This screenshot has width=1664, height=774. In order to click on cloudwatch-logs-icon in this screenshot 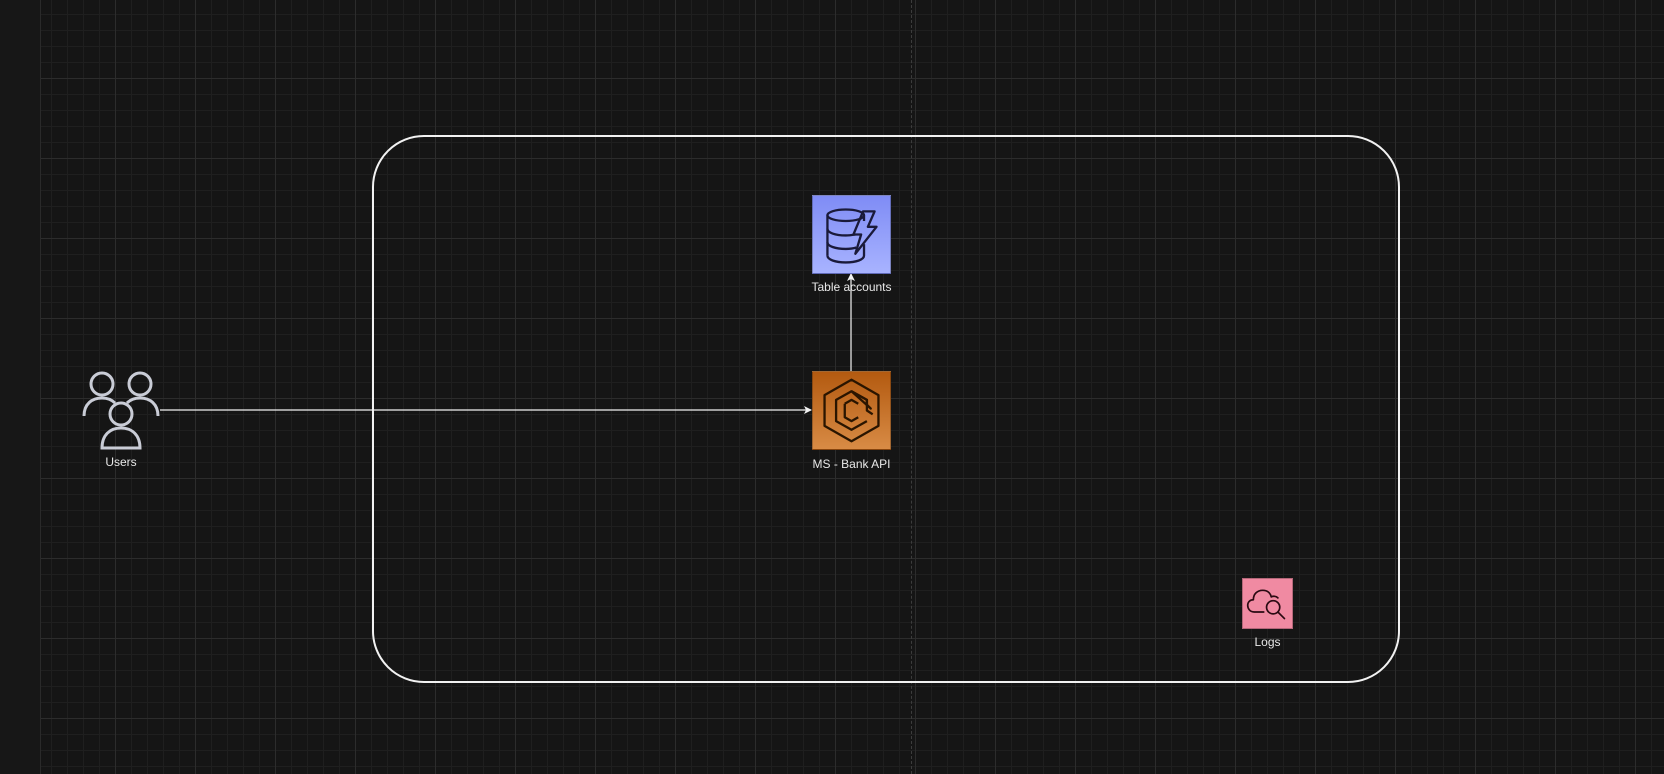, I will do `click(1266, 604)`.